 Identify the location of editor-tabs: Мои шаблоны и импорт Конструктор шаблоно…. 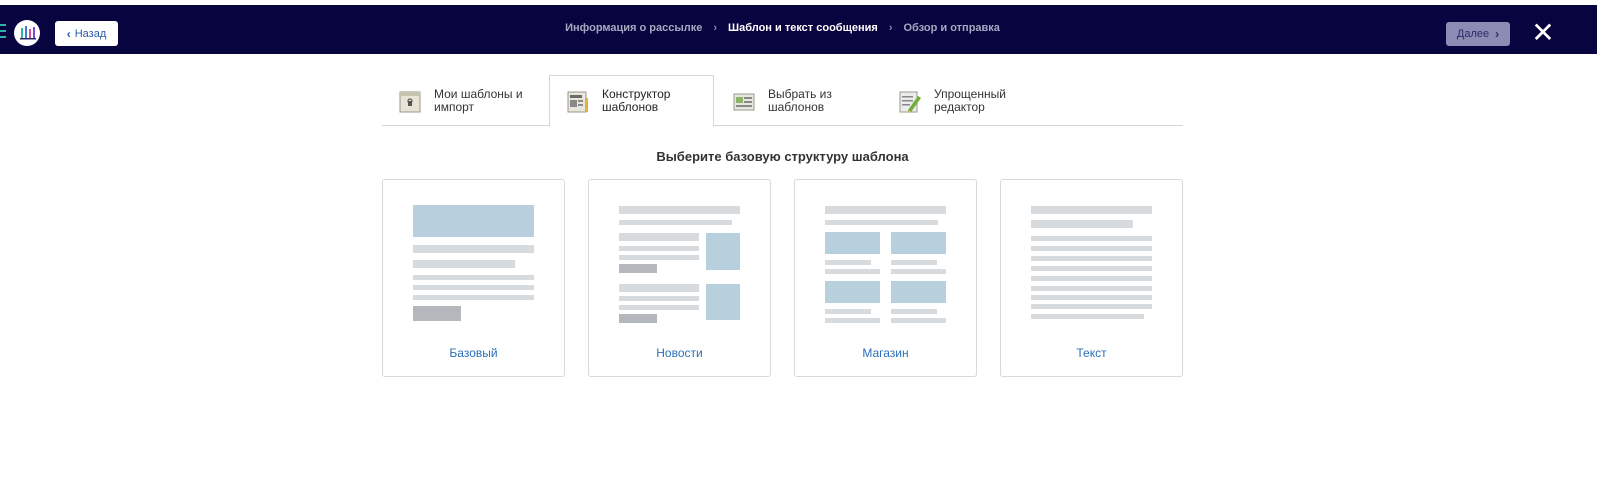
(782, 101).